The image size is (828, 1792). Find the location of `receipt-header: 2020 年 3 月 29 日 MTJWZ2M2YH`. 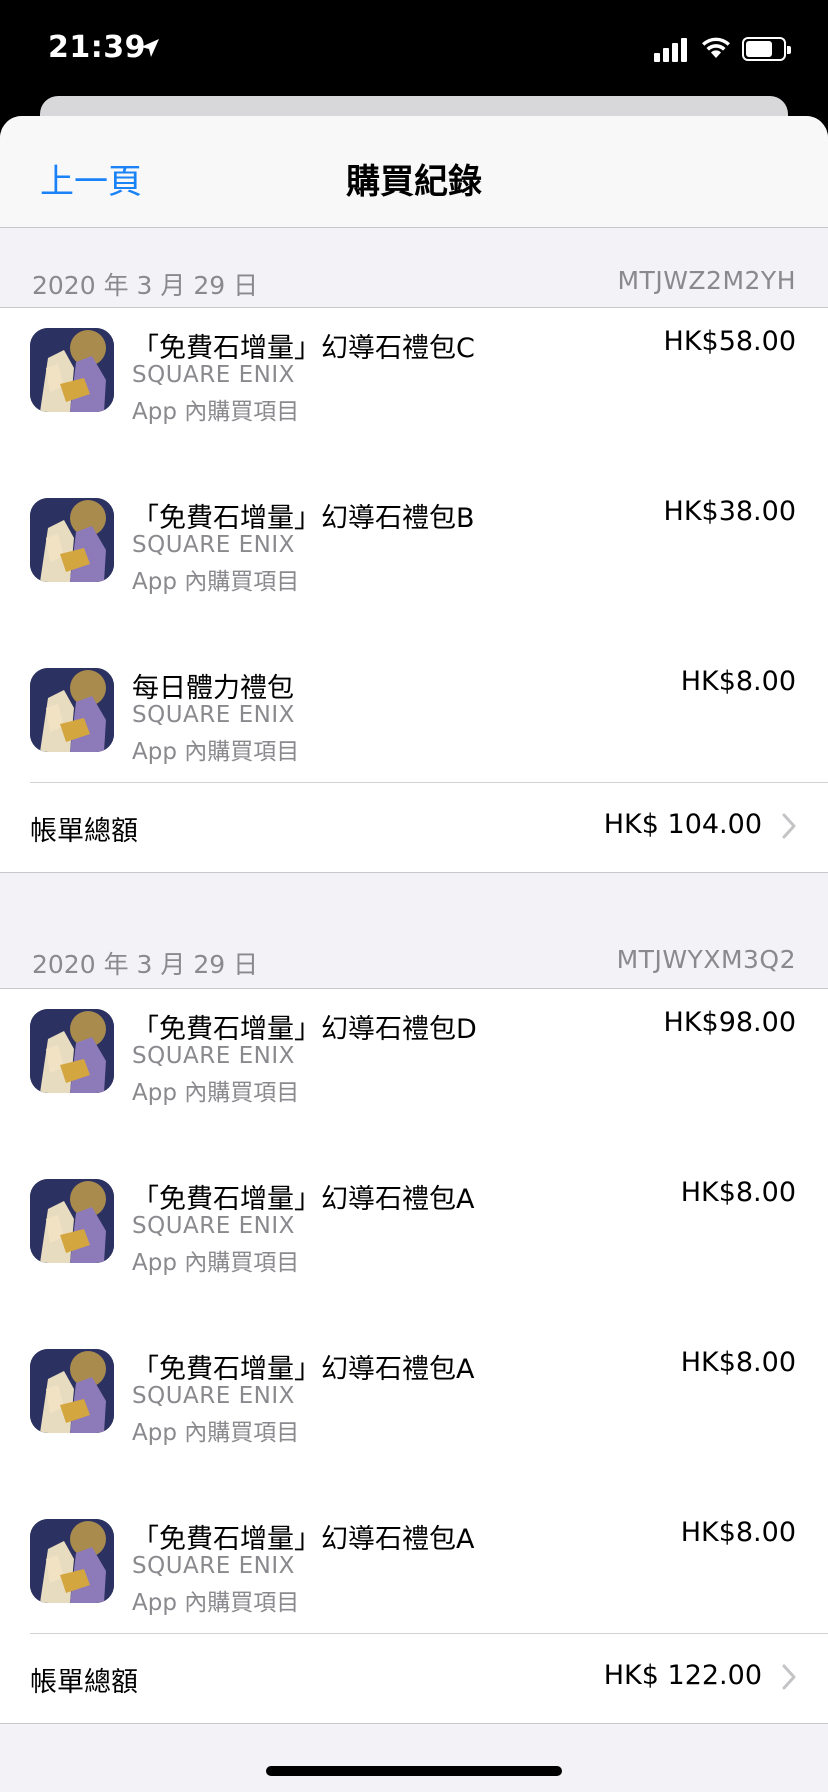

receipt-header: 2020 年 3 月 29 日 MTJWZ2M2YH is located at coordinates (414, 268).